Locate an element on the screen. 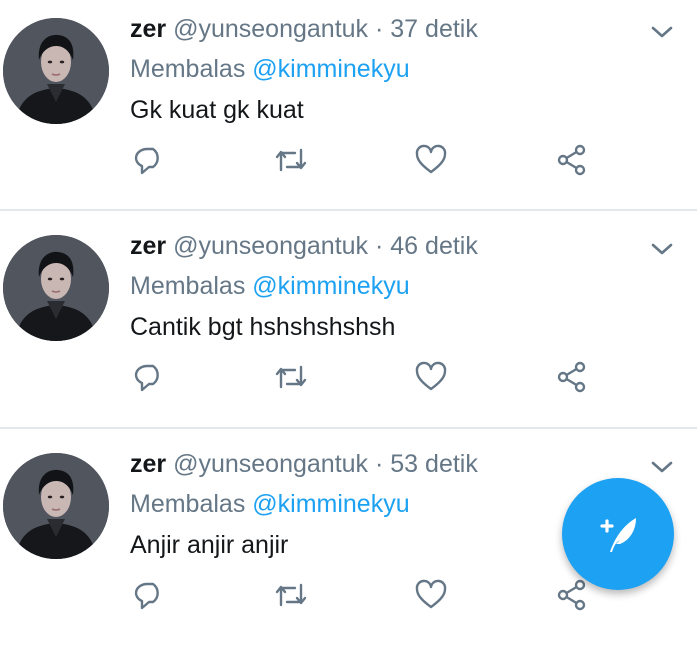 The image size is (697, 652). tweet-header: zer @yunseongantuk · 37 detik is located at coordinates (304, 29).